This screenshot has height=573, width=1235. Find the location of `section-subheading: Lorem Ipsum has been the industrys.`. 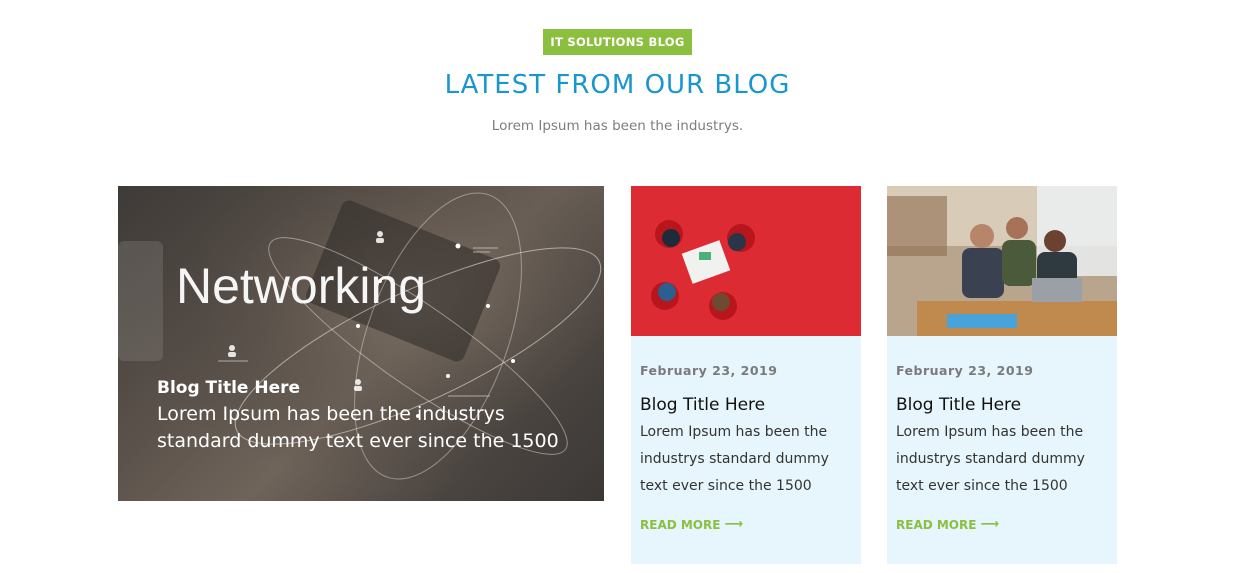

section-subheading: Lorem Ipsum has been the industrys. is located at coordinates (617, 126).